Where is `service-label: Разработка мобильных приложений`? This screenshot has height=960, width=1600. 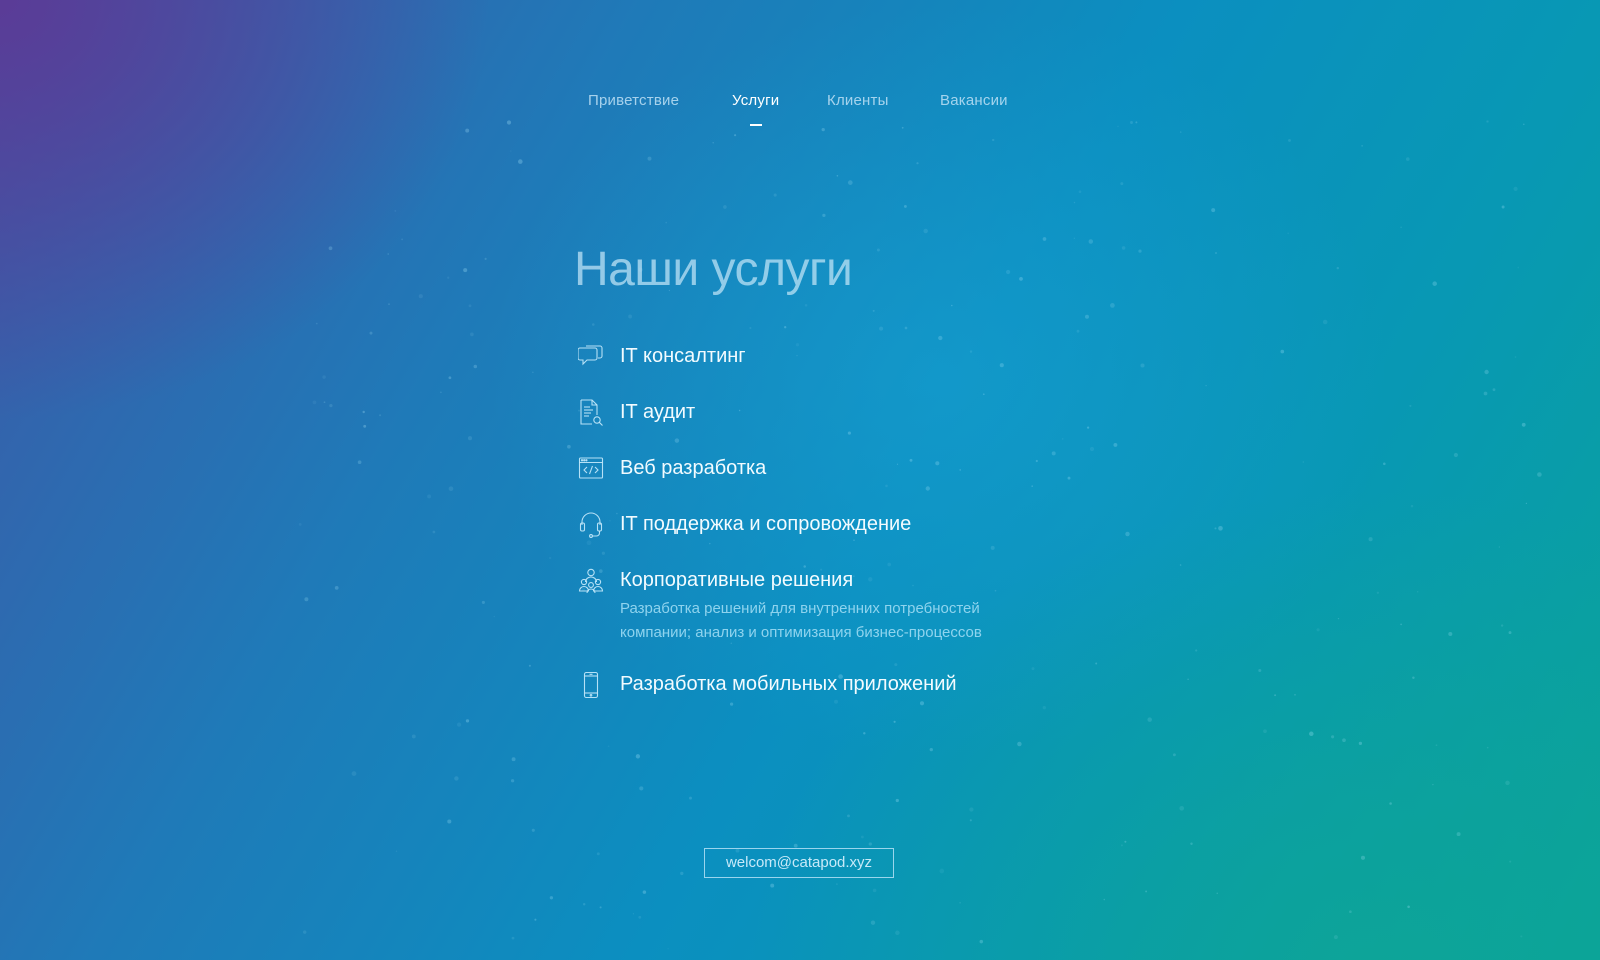
service-label: Разработка мобильных приложений is located at coordinates (788, 684).